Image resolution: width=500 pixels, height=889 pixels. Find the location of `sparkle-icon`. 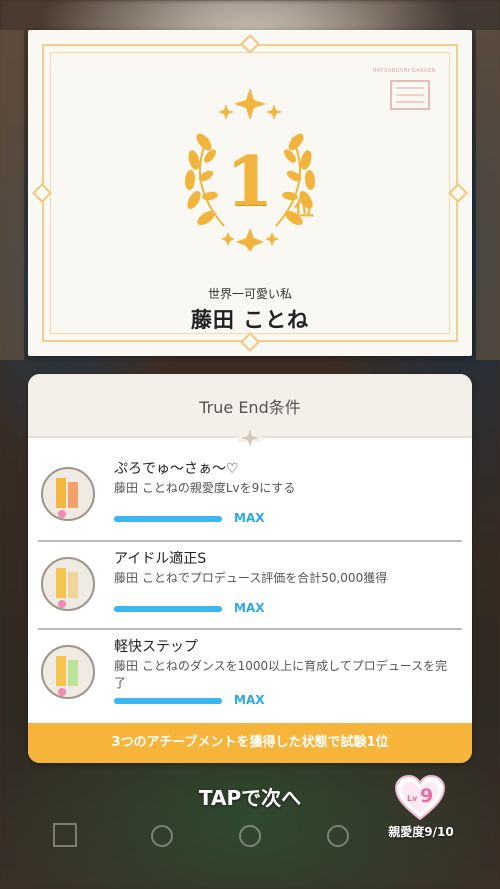

sparkle-icon is located at coordinates (250, 438).